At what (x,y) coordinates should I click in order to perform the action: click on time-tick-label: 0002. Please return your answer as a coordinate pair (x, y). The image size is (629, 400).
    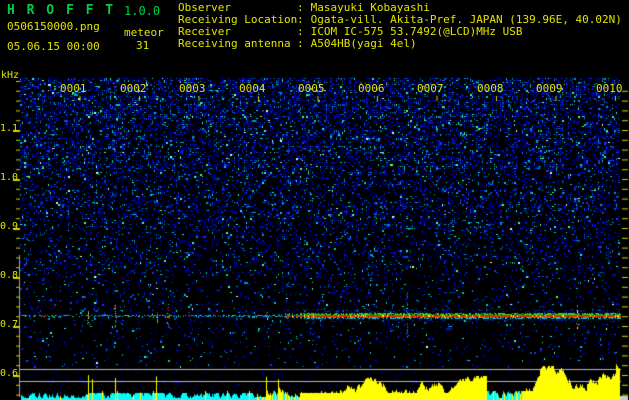
    Looking at the image, I should click on (133, 88).